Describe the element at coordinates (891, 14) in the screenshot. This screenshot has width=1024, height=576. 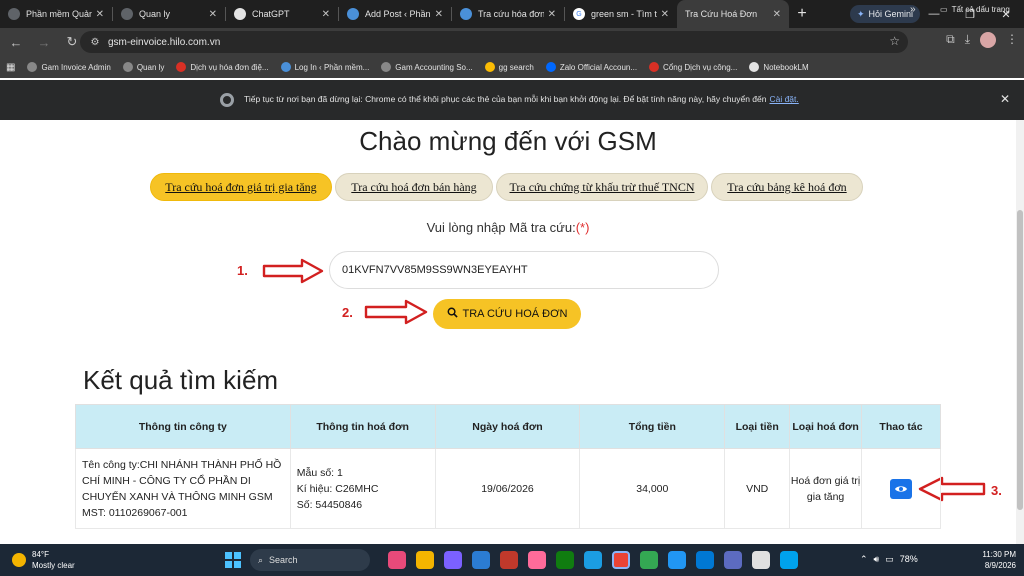
I see `gemini-label: Hỏi Gemini` at that location.